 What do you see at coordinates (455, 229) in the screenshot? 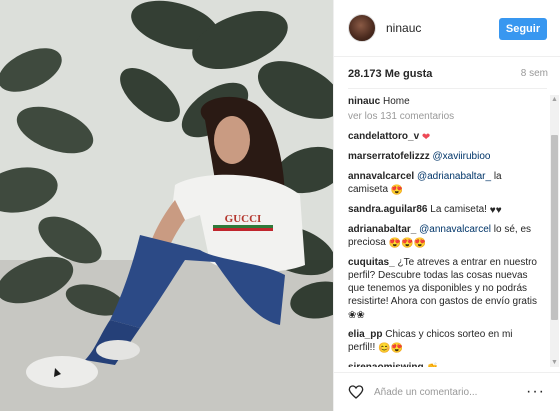
I see `comment-mention: @annavalcarcel` at bounding box center [455, 229].